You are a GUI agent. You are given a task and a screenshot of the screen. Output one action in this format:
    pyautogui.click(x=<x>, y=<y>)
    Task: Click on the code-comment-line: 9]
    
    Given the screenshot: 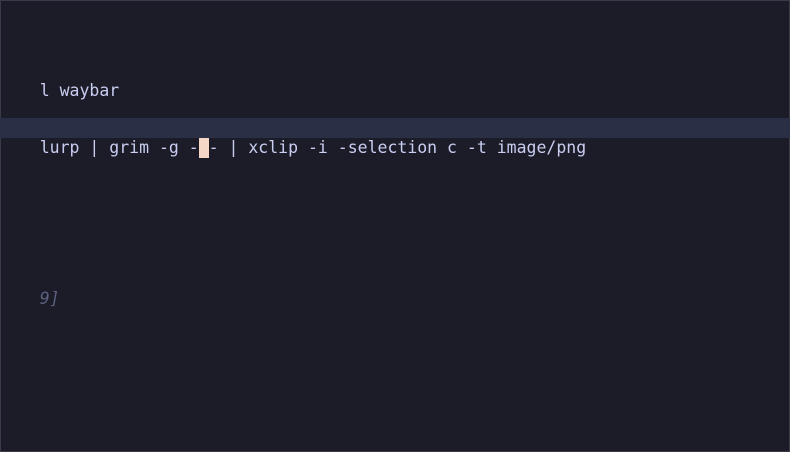 What is the action you would take?
    pyautogui.click(x=30, y=288)
    